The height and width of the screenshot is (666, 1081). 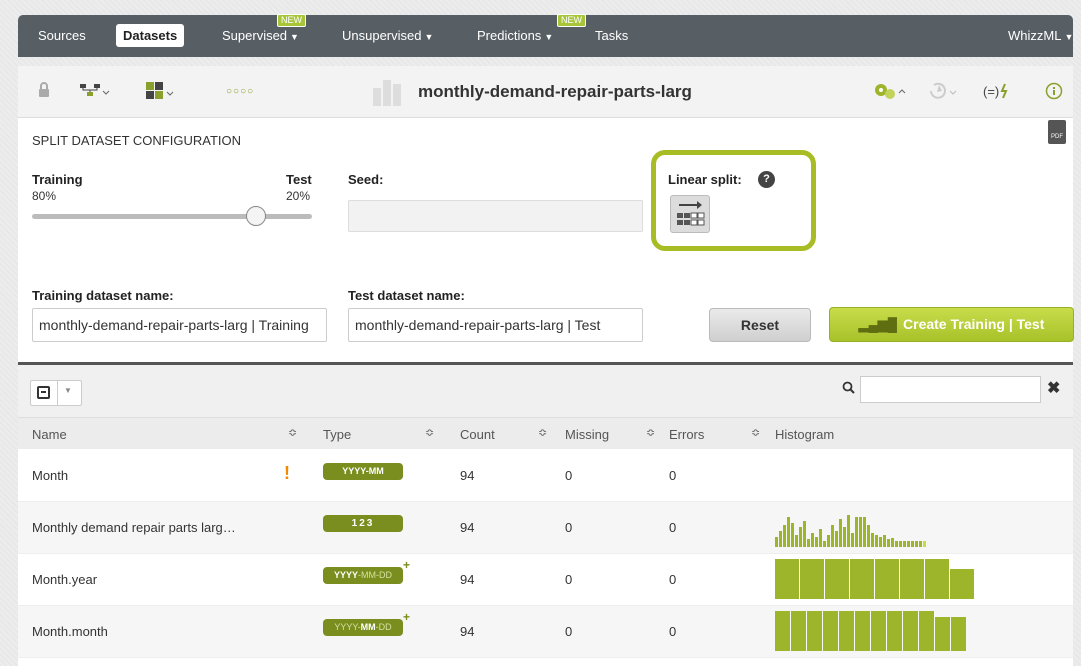 What do you see at coordinates (70, 631) in the screenshot?
I see `field-name: Month.month` at bounding box center [70, 631].